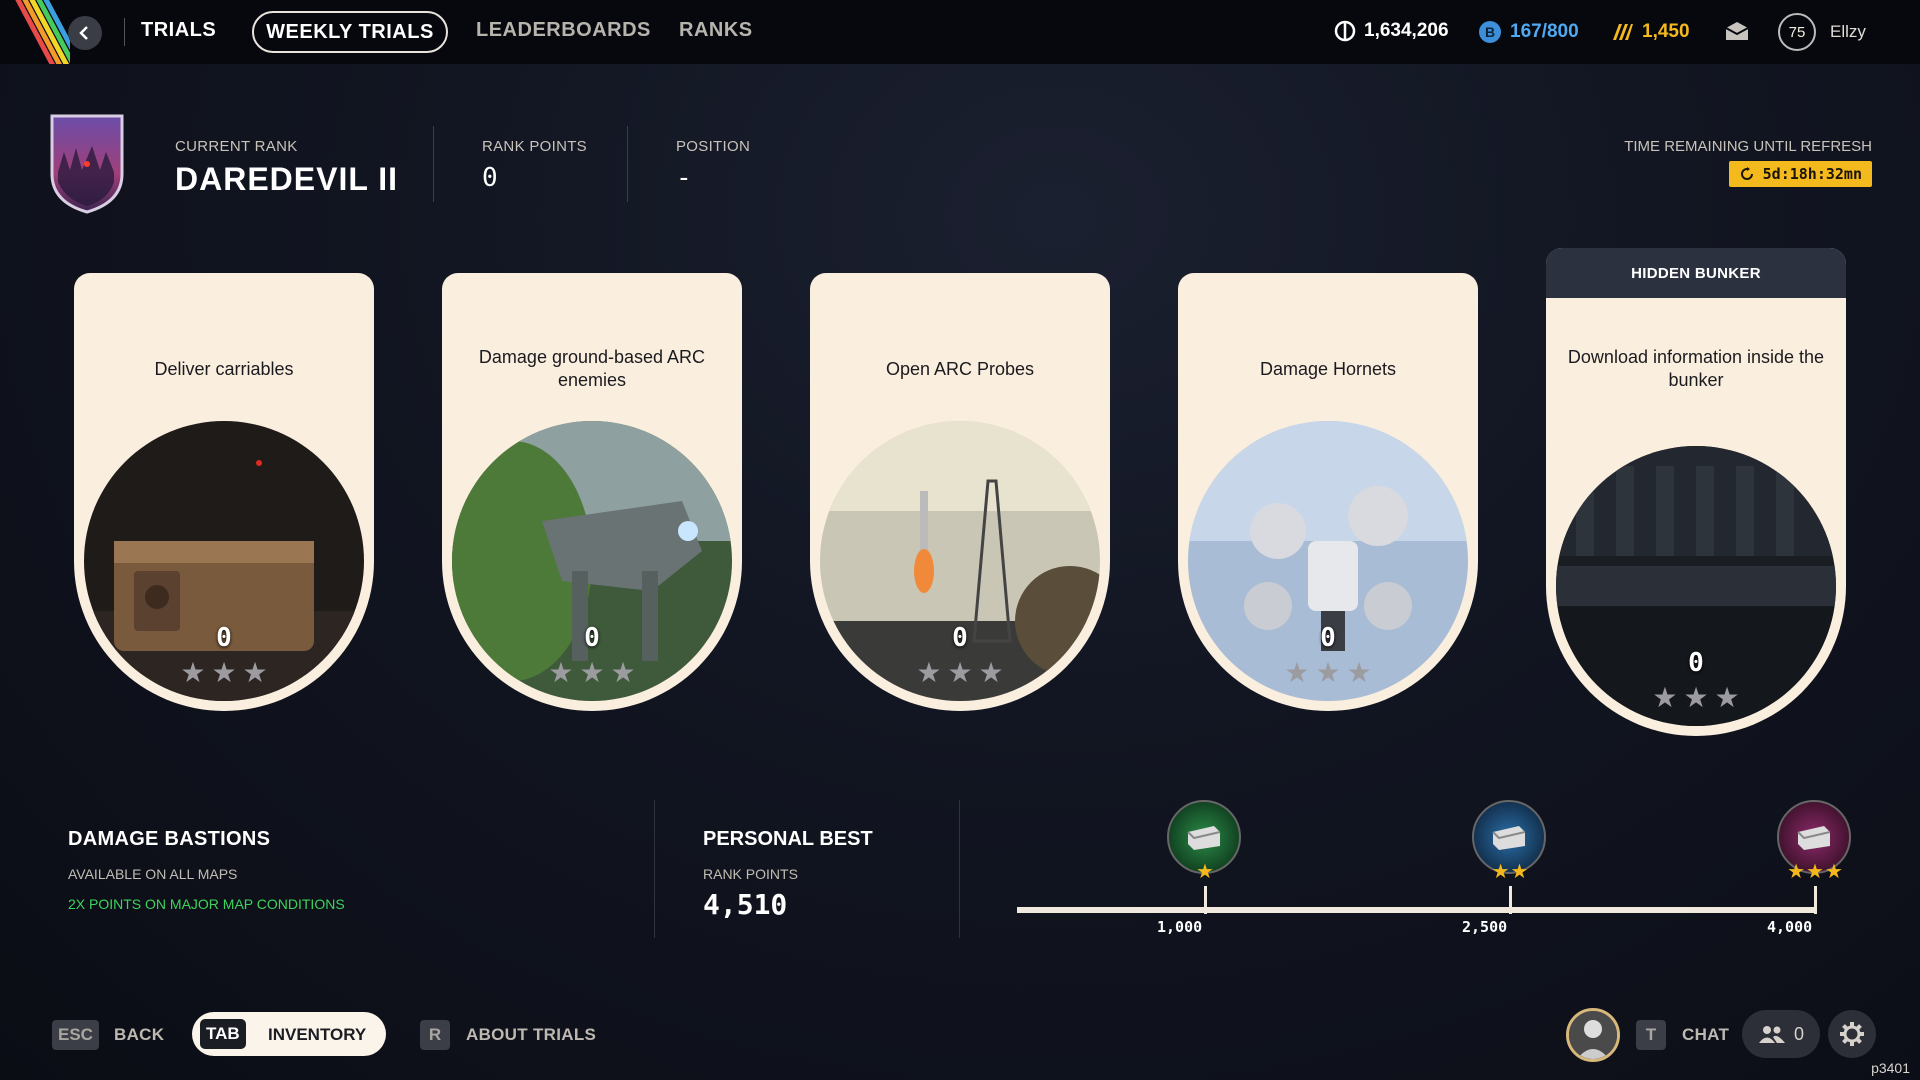 This screenshot has height=1080, width=1920. Describe the element at coordinates (1328, 492) in the screenshot. I see `trial-card-damage-hornets: Damage Hornets 0 ★ ★ ★` at that location.